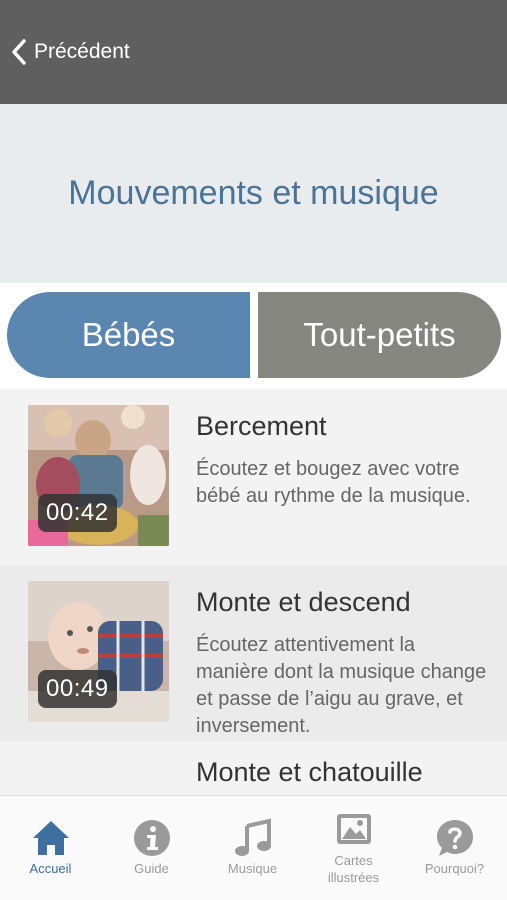  What do you see at coordinates (253, 52) in the screenshot?
I see `navigation-bar: Précédent` at bounding box center [253, 52].